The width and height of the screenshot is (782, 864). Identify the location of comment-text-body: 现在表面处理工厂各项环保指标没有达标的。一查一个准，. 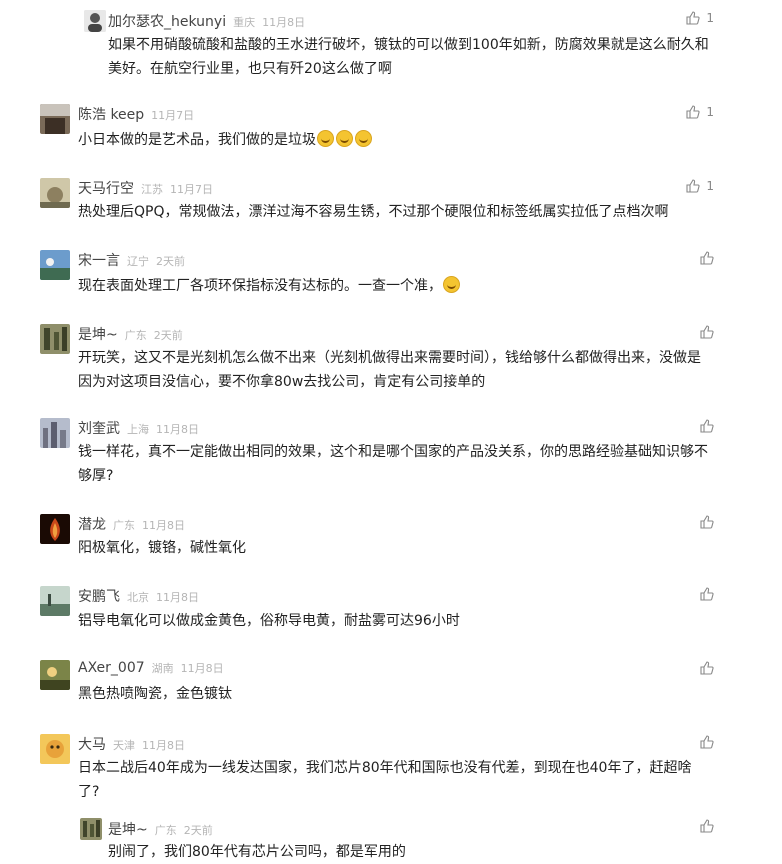
(260, 286).